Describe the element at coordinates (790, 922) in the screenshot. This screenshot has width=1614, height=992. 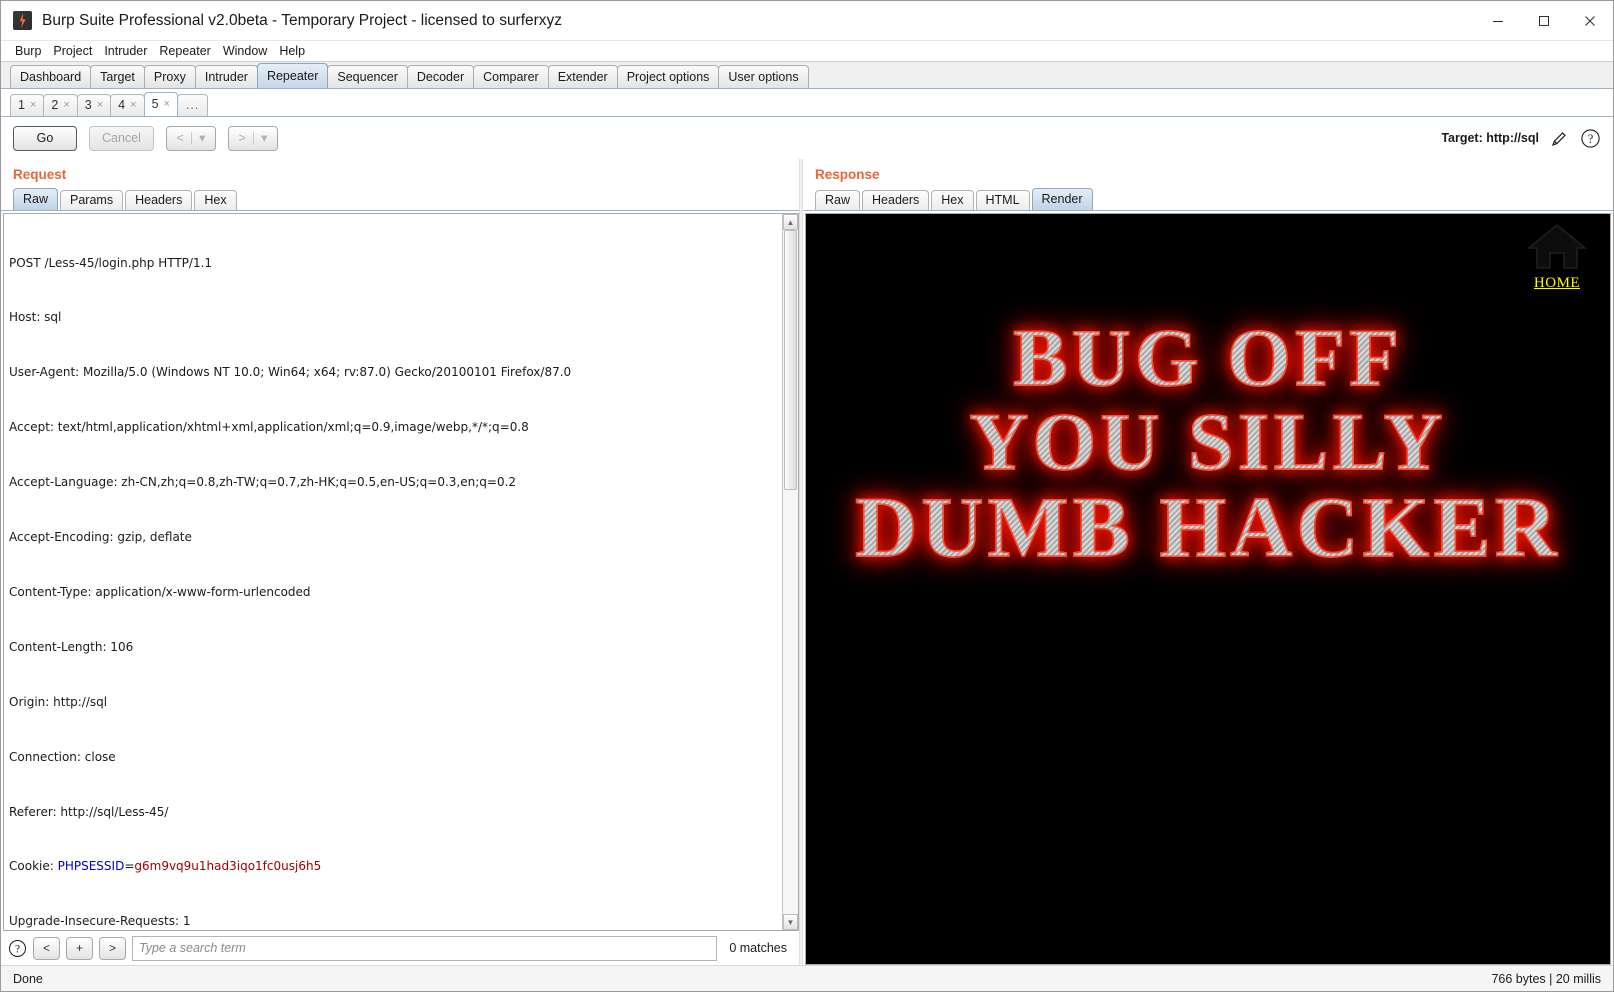
I see `scroll-down-icon: ▼` at that location.